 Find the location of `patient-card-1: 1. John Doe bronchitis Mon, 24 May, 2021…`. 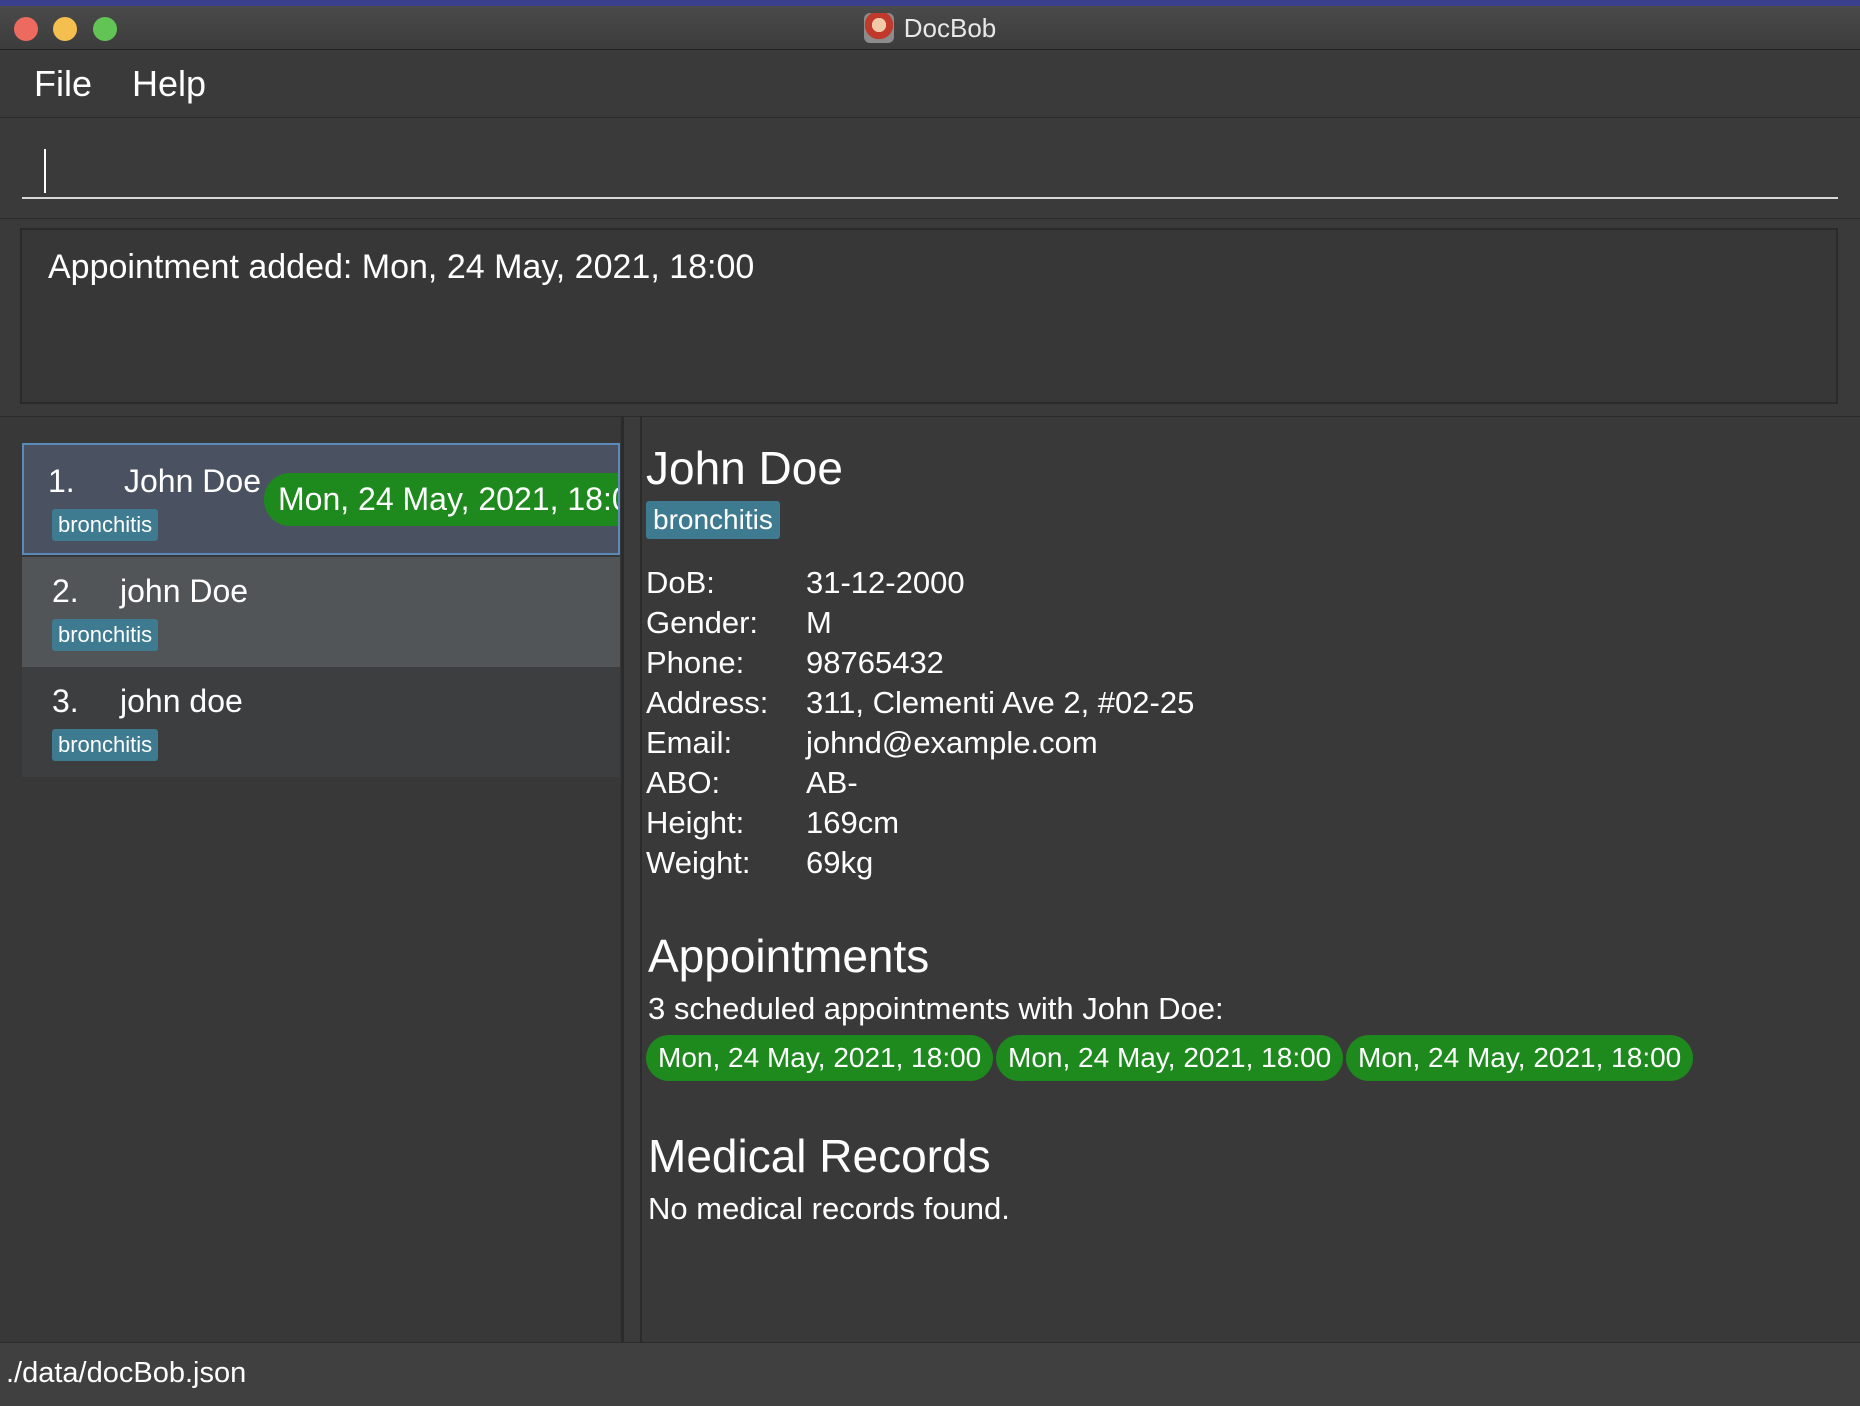

patient-card-1: 1. John Doe bronchitis Mon, 24 May, 2021… is located at coordinates (321, 499).